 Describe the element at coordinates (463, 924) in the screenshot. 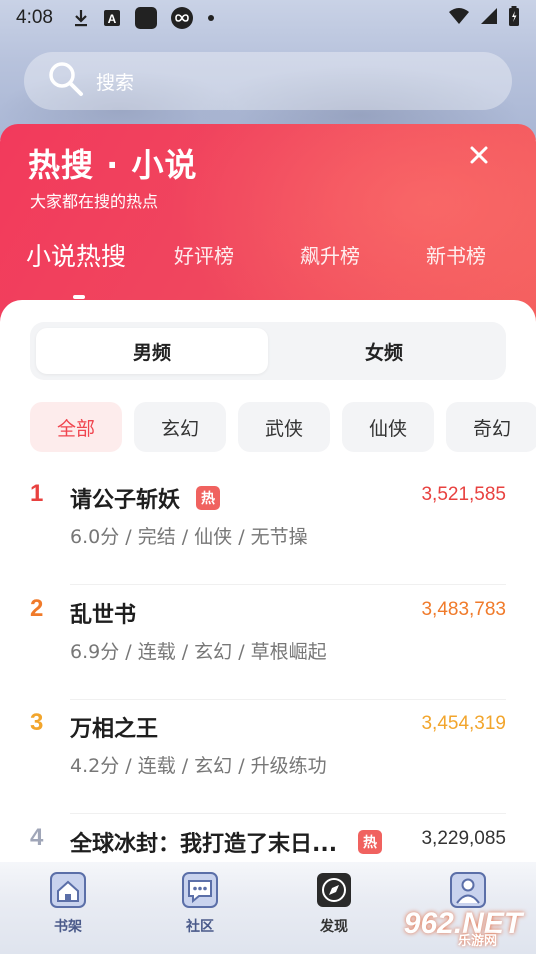

I see `site-watermark: 962.NET 乐游网` at that location.